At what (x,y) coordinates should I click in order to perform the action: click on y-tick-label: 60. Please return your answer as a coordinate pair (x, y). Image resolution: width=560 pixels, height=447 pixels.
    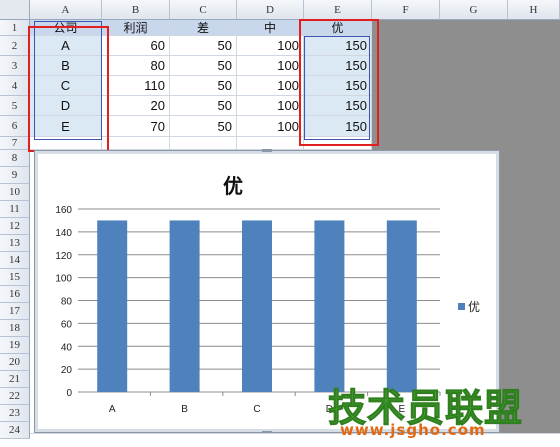
    Looking at the image, I should click on (67, 324).